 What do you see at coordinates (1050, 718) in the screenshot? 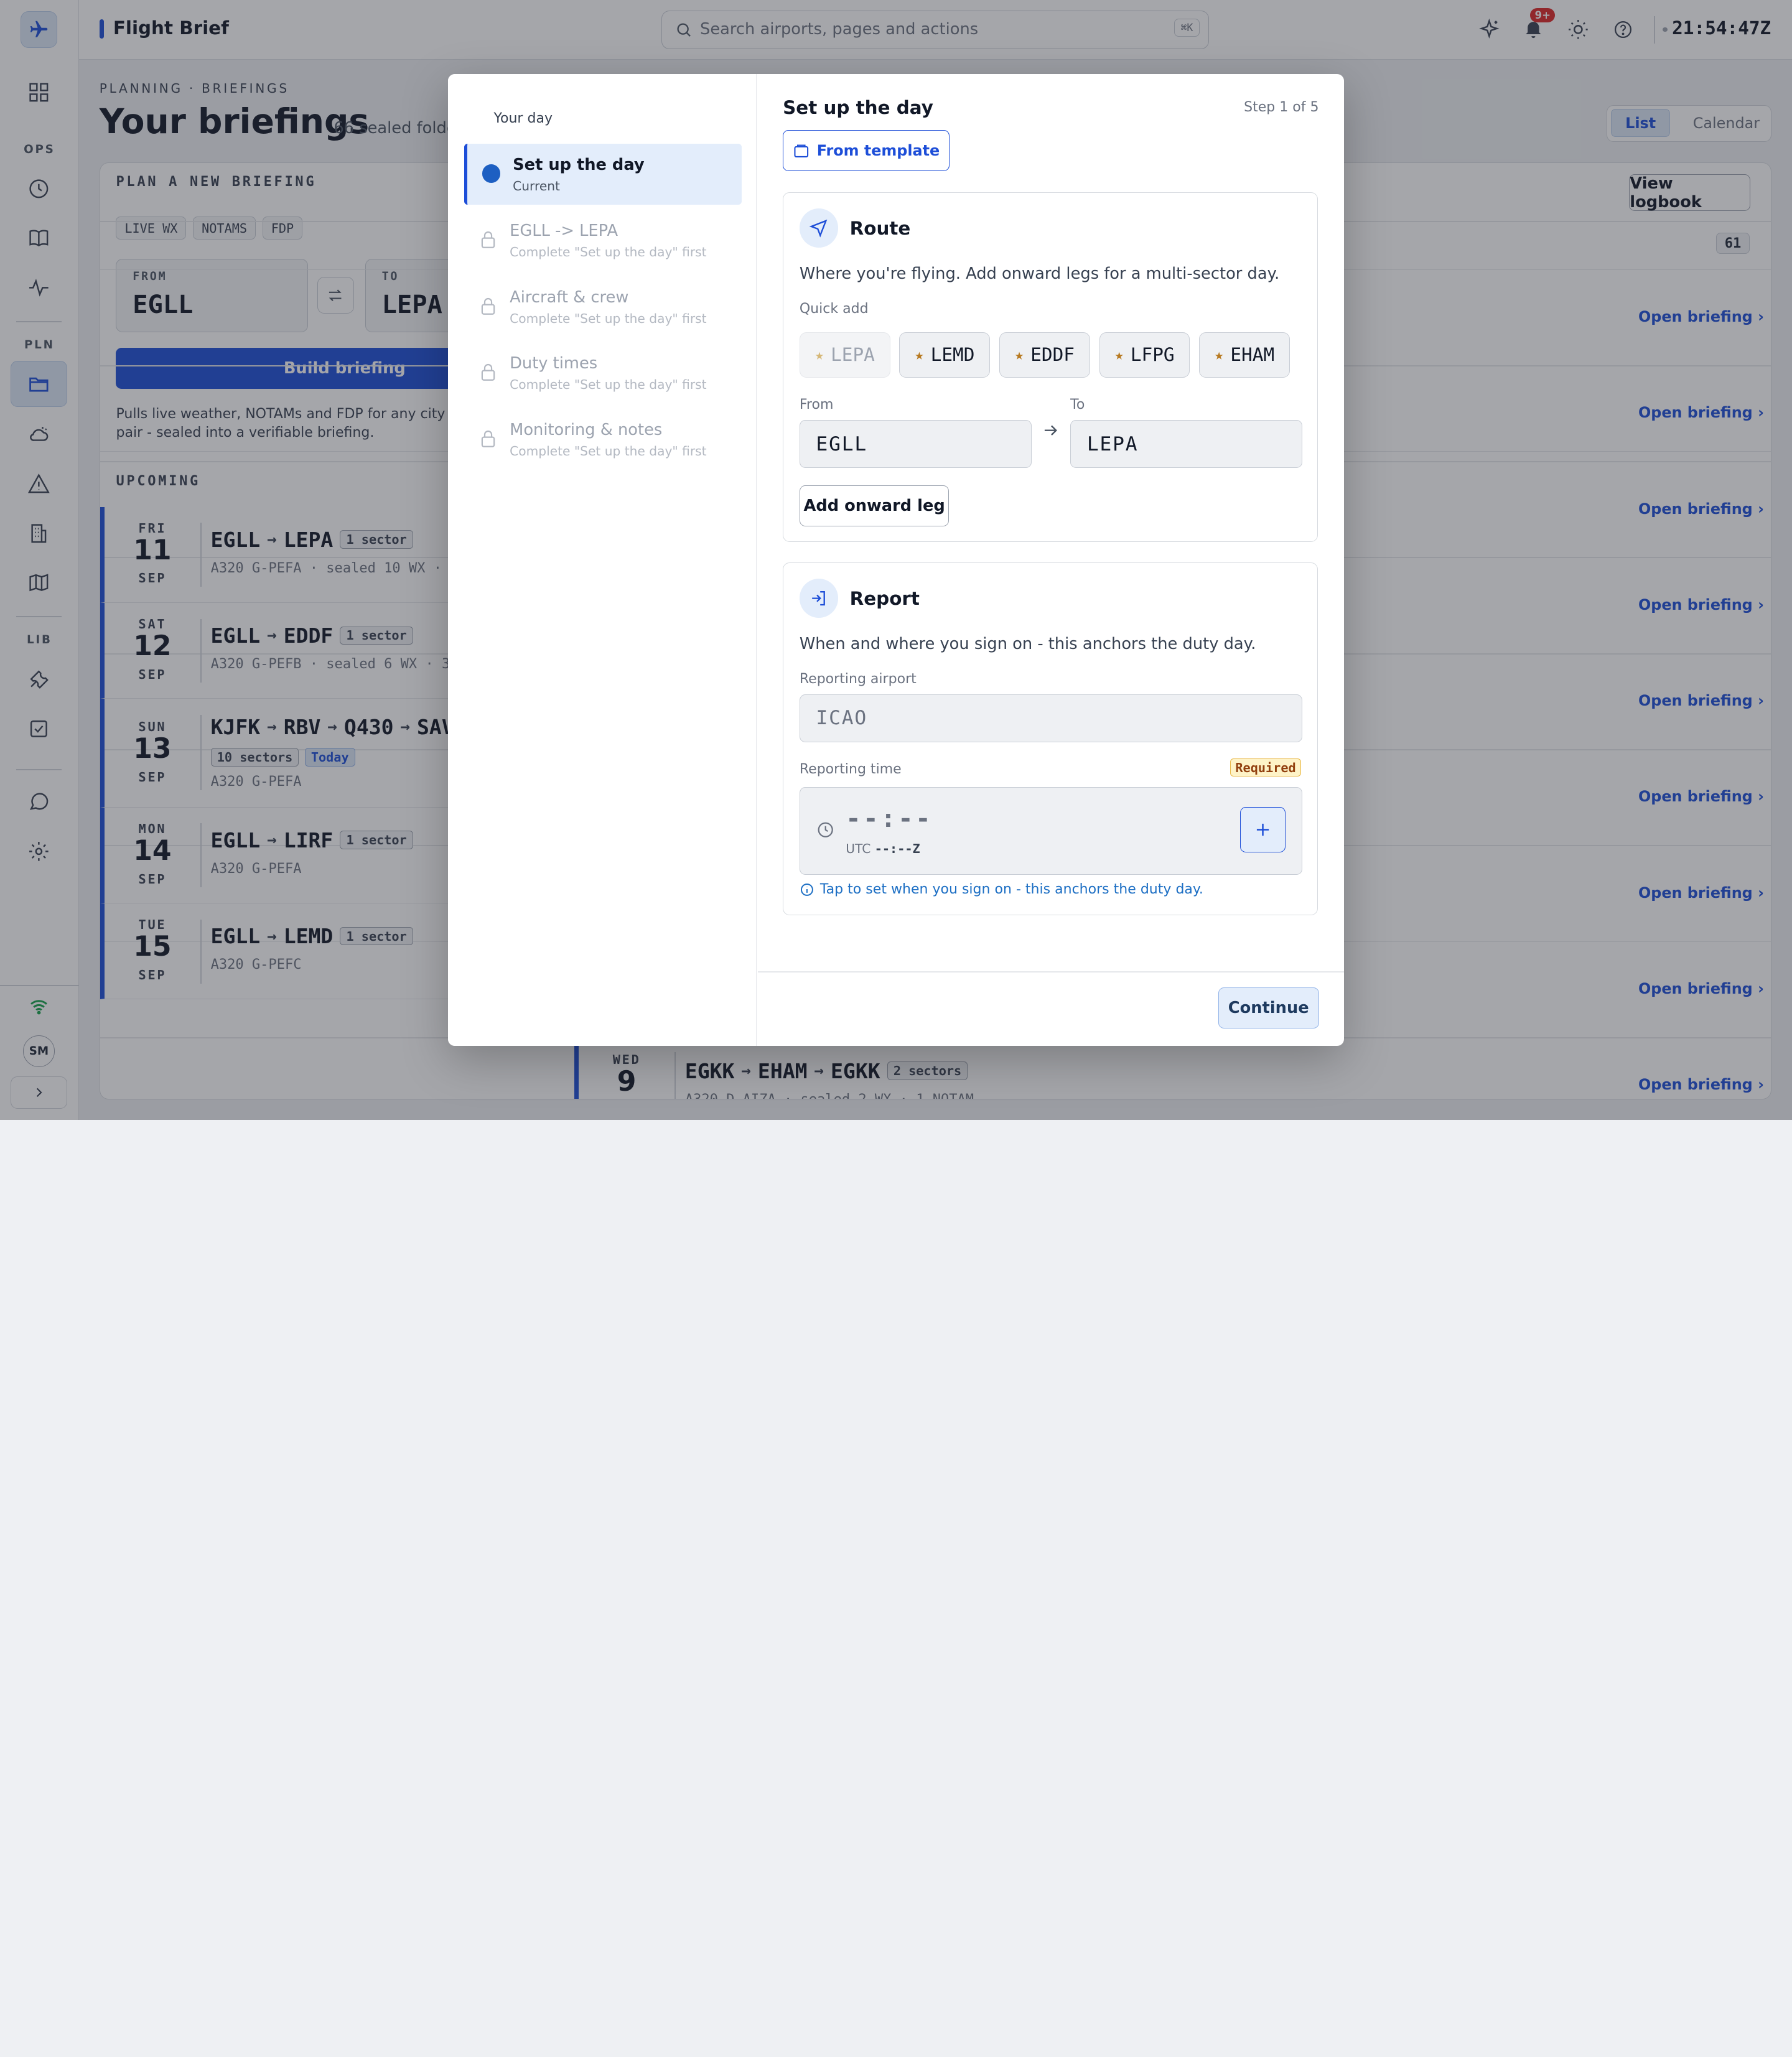
I see `reporting-airport-input: ICAO` at bounding box center [1050, 718].